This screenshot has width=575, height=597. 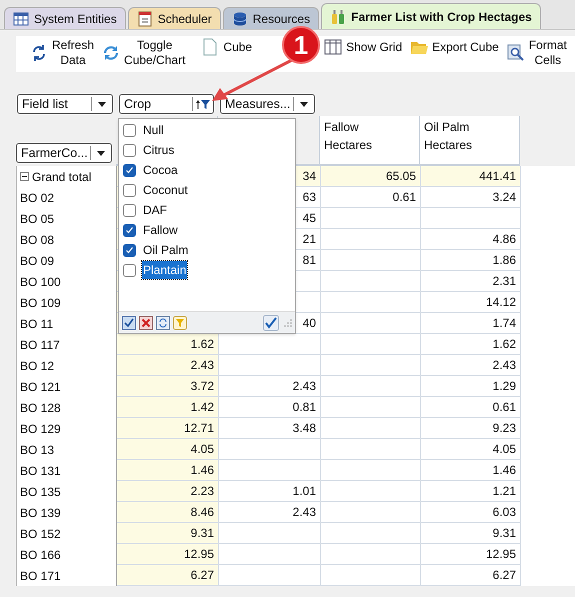 What do you see at coordinates (40, 576) in the screenshot?
I see `row-header: BO 171` at bounding box center [40, 576].